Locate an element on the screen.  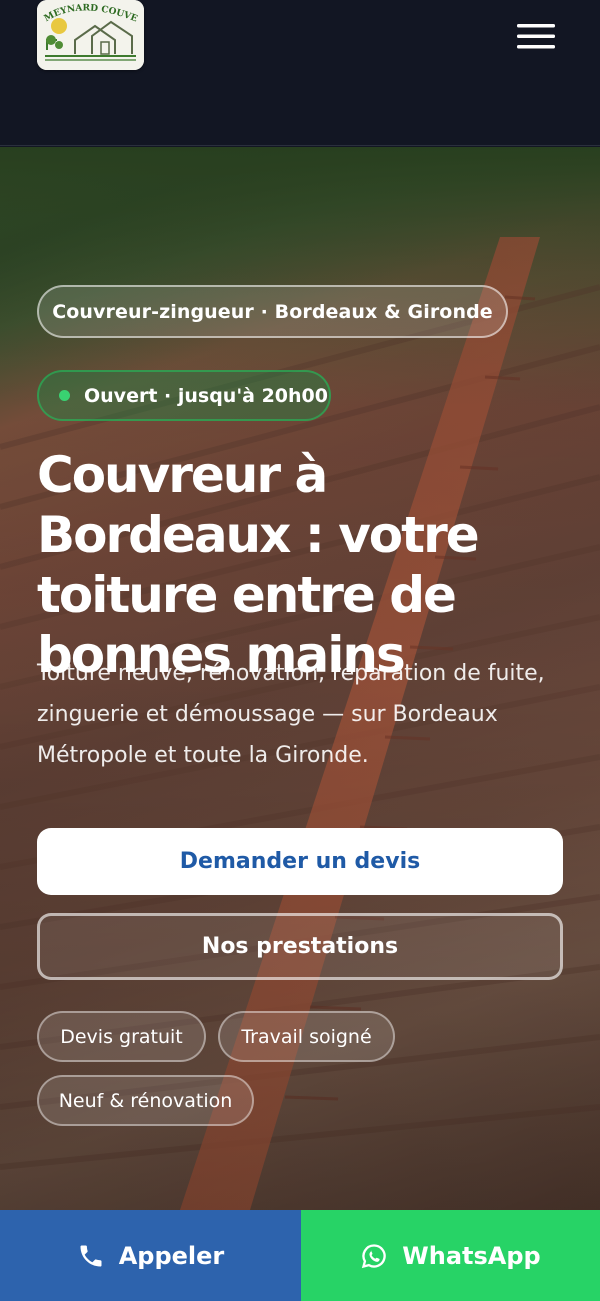
call-button: Appeler is located at coordinates (150, 1255).